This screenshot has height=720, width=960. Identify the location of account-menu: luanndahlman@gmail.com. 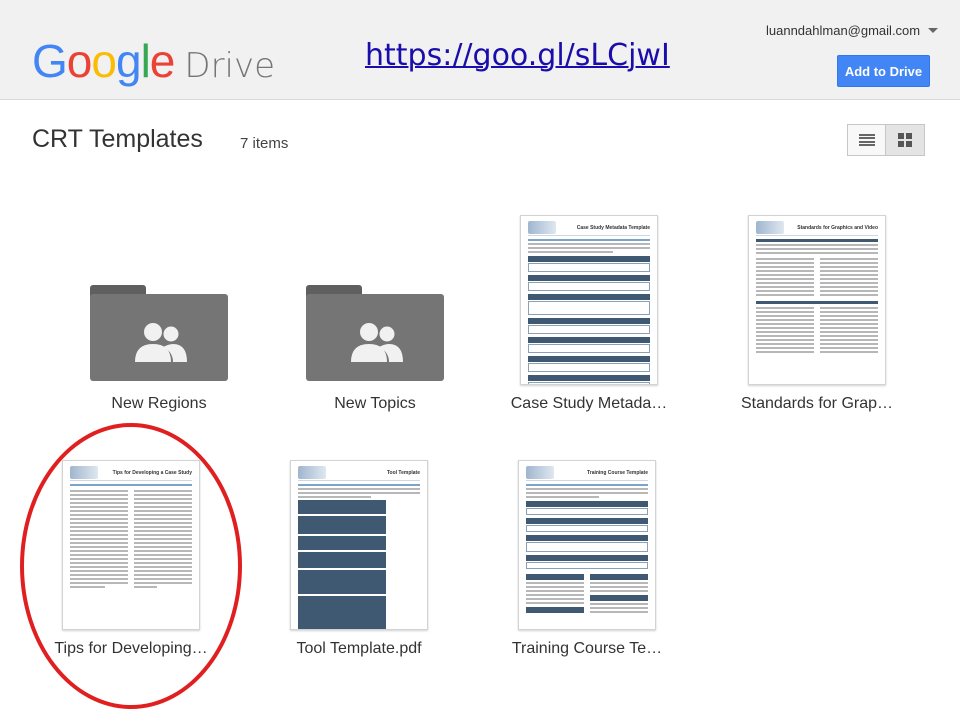
(852, 30).